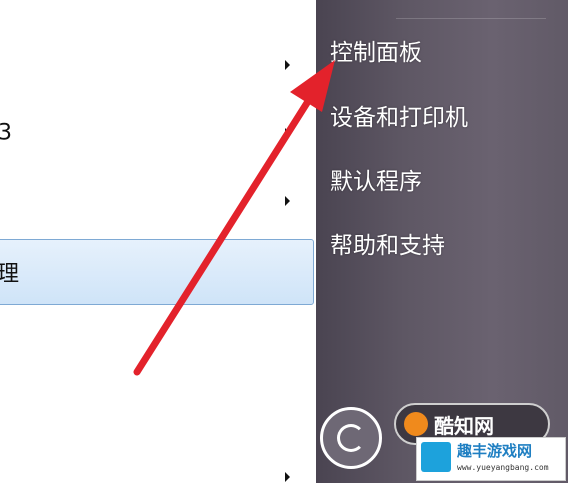 The height and width of the screenshot is (504, 568). Describe the element at coordinates (416, 424) in the screenshot. I see `watermark-dot-icon` at that location.